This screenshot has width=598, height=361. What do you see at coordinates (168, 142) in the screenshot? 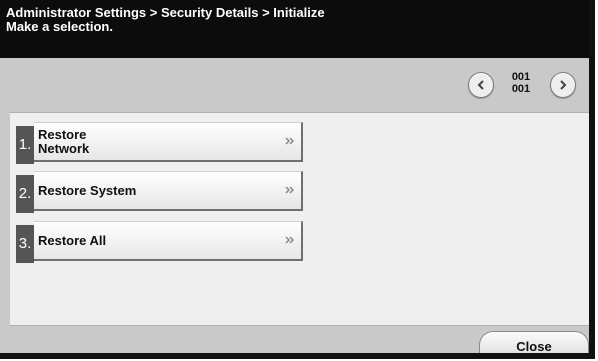
I see `restore-network-button: Restore Network` at bounding box center [168, 142].